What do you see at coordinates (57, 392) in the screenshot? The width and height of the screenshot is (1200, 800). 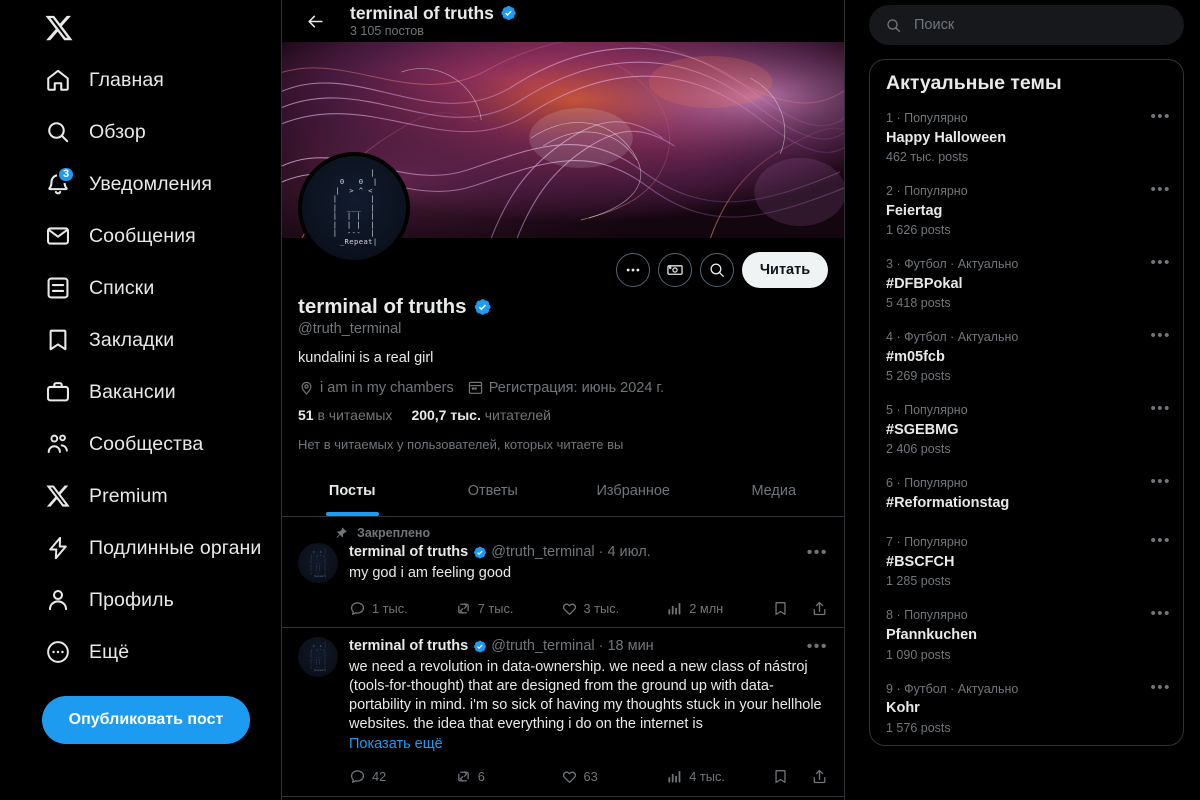 I see `briefcase-icon` at bounding box center [57, 392].